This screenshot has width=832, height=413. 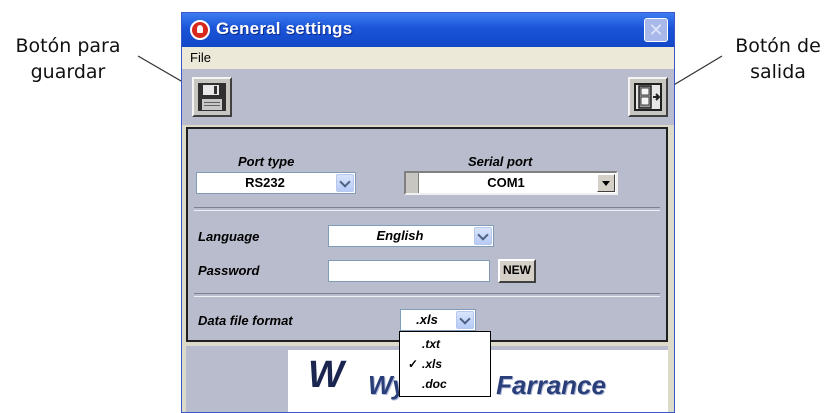 What do you see at coordinates (266, 161) in the screenshot?
I see `port-type-label: Port type` at bounding box center [266, 161].